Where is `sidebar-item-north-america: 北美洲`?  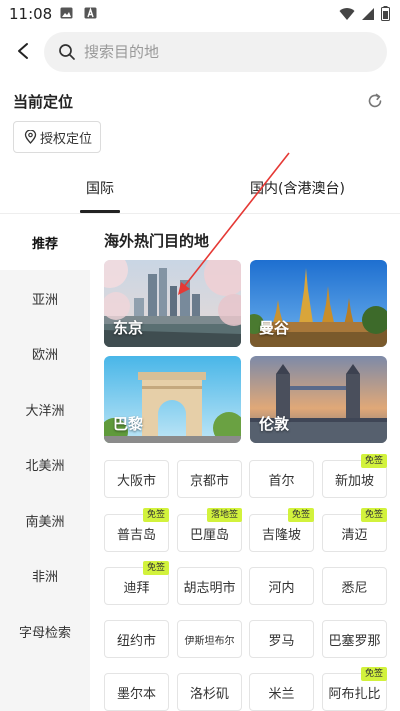 sidebar-item-north-america: 北美洲 is located at coordinates (45, 464).